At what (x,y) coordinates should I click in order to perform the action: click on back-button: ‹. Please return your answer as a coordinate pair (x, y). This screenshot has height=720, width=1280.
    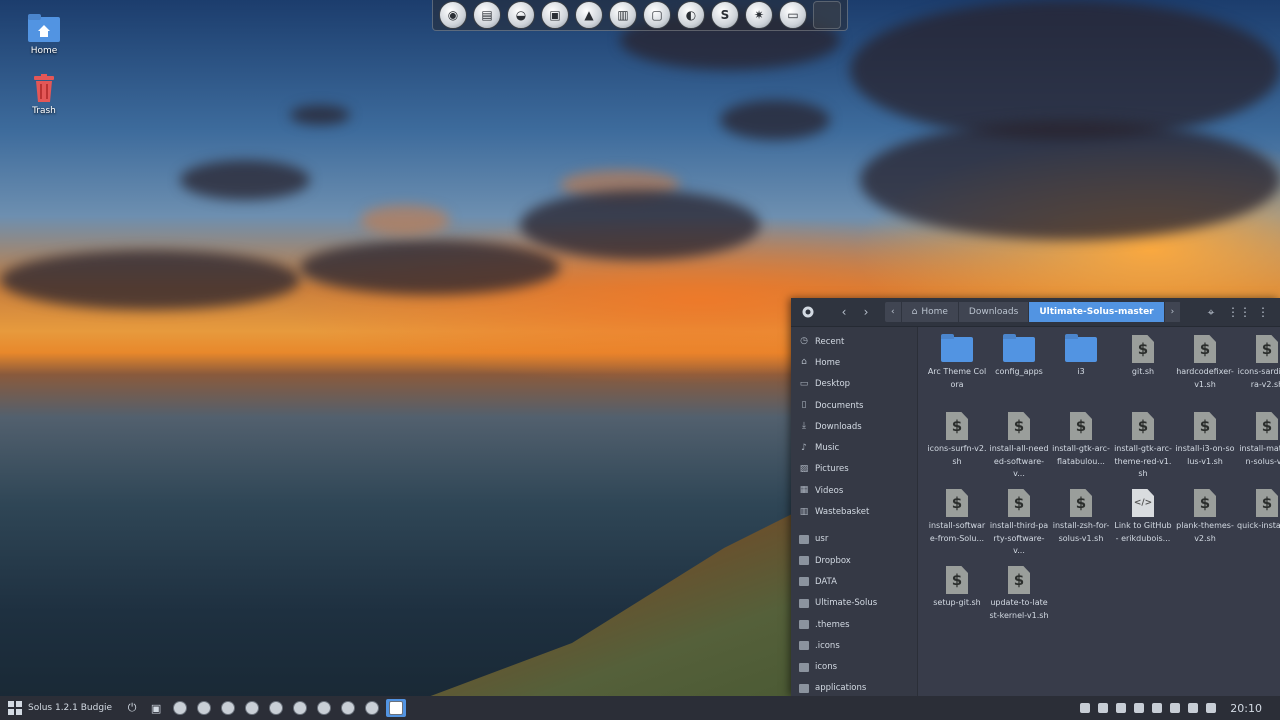
    Looking at the image, I should click on (844, 312).